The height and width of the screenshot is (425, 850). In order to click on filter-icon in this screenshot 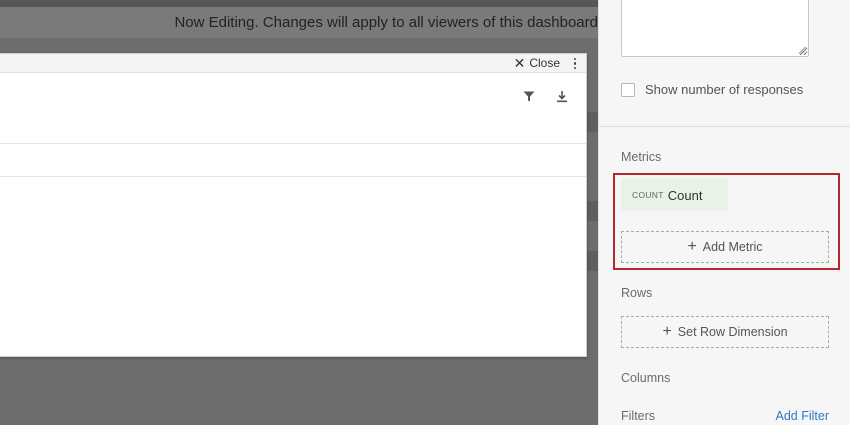, I will do `click(529, 96)`.